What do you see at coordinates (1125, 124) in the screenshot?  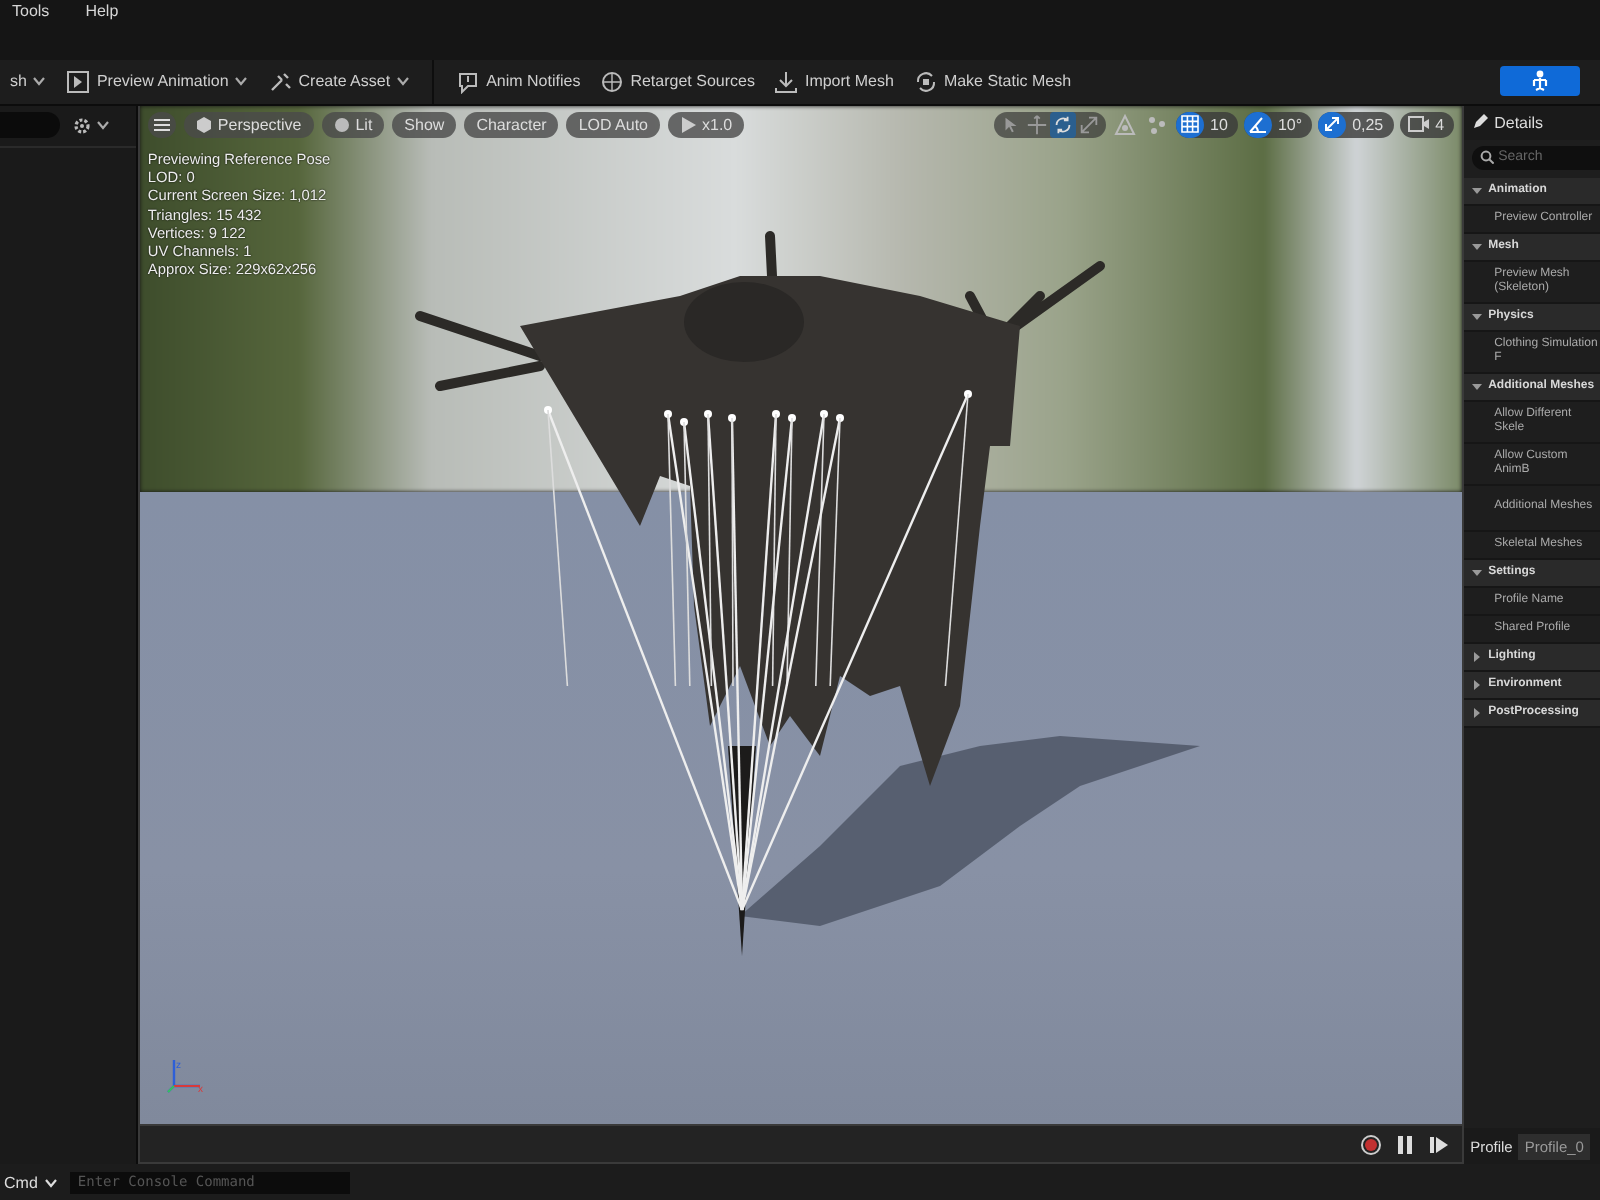 I see `pivot-icon` at bounding box center [1125, 124].